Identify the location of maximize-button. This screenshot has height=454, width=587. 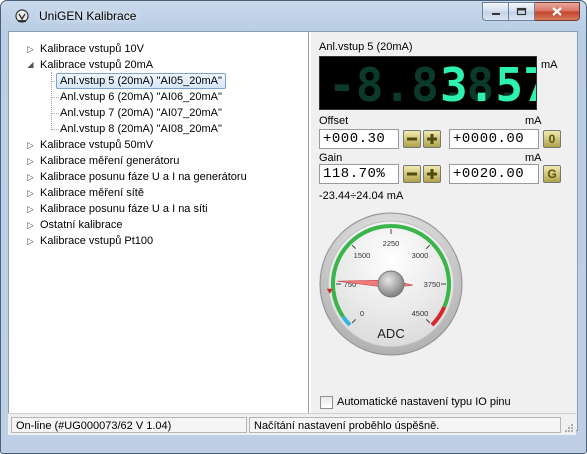
(522, 11).